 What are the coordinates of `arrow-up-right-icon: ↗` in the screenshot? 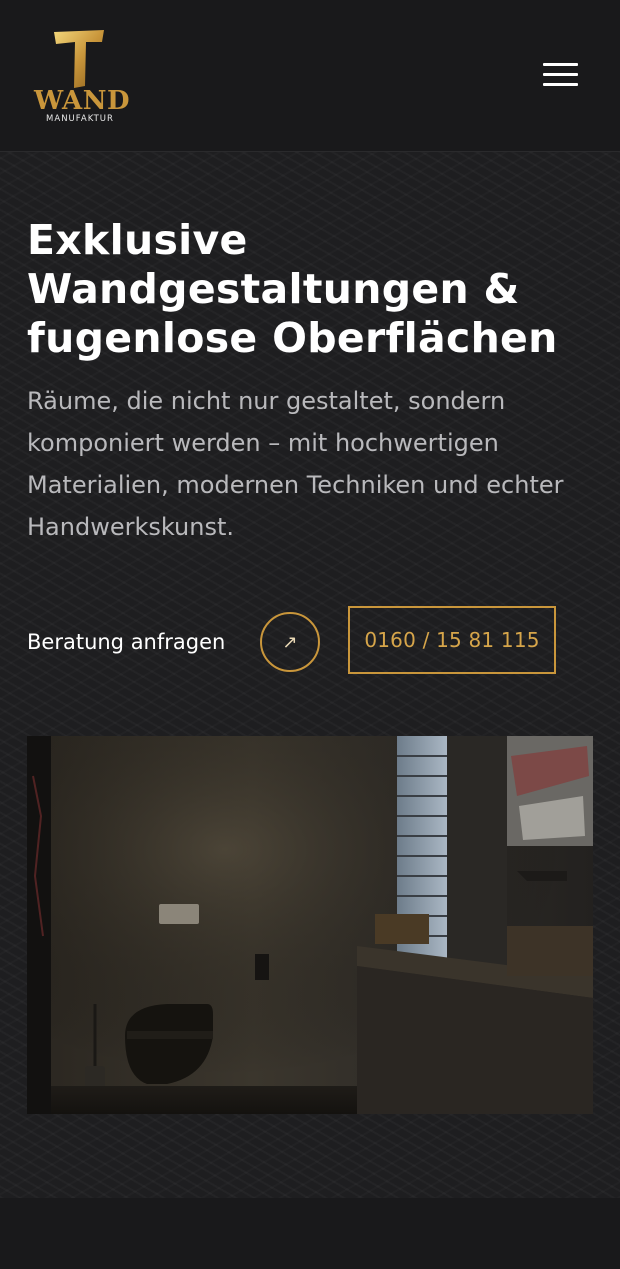 It's located at (290, 642).